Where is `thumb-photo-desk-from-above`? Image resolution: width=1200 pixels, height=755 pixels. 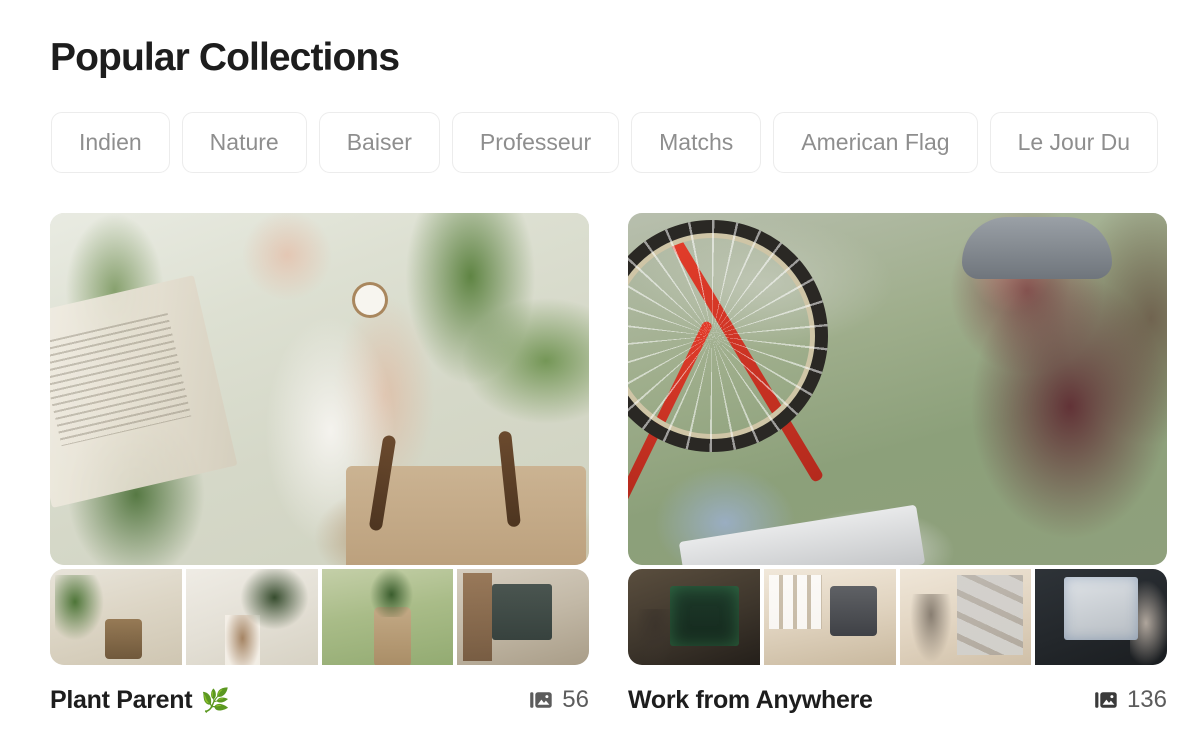
thumb-photo-desk-from-above is located at coordinates (965, 617).